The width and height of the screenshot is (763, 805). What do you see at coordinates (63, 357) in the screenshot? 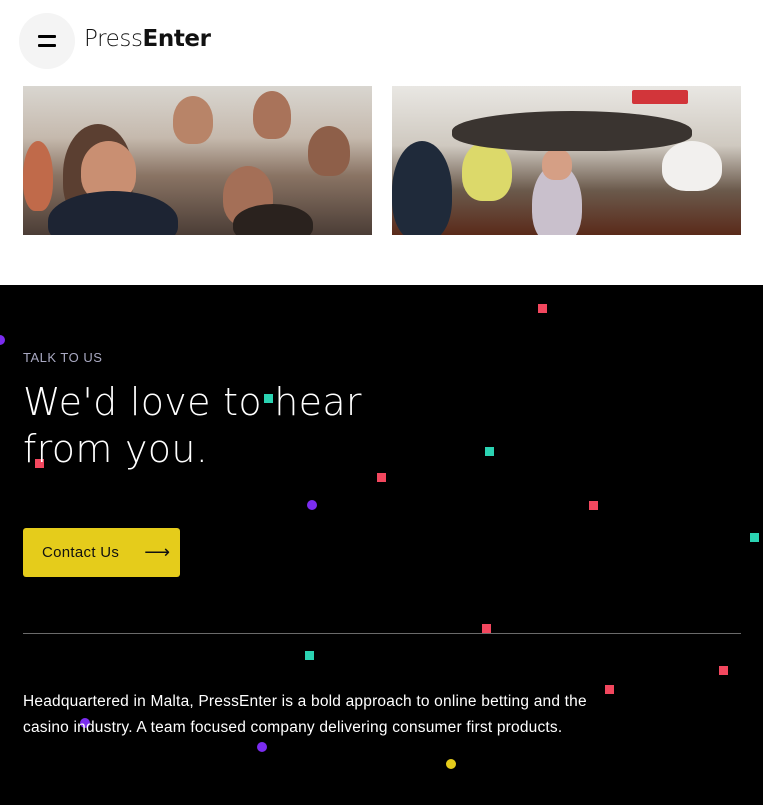
I see `section-eyebrow: TALK TO US` at bounding box center [63, 357].